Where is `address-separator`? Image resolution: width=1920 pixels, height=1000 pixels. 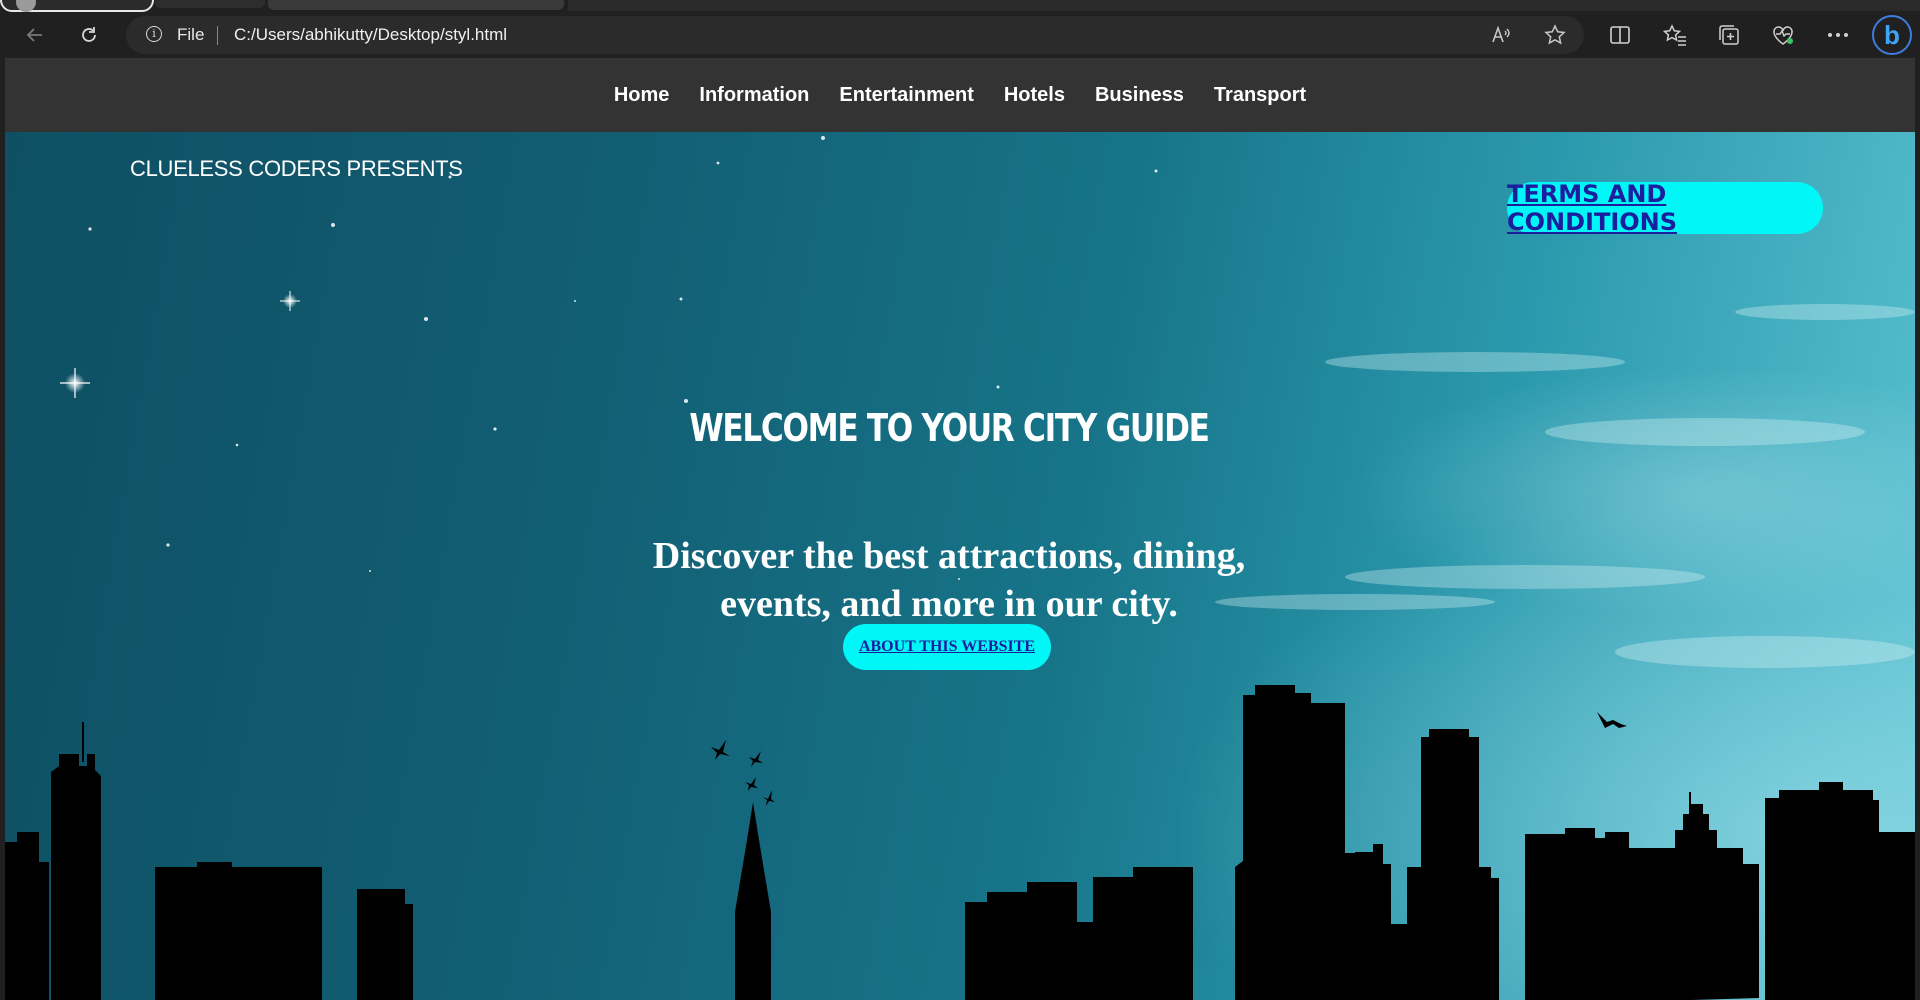
address-separator is located at coordinates (217, 35).